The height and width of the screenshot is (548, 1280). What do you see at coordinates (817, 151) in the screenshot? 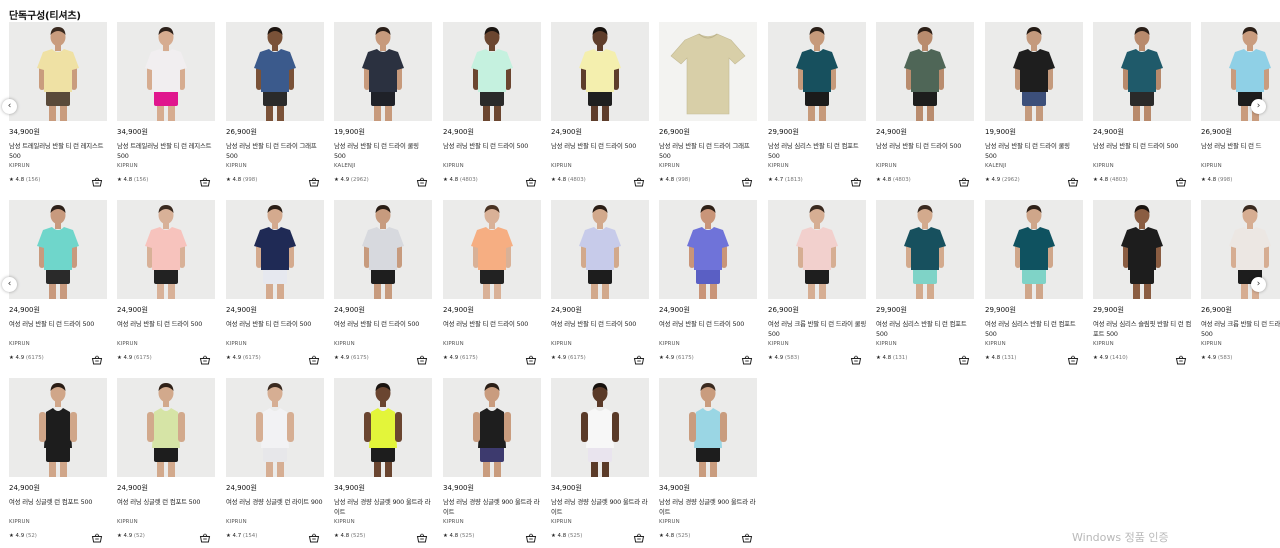
I see `product-name: 남성 러닝 심리스 반팔 티 런 컴포트 500` at bounding box center [817, 151].